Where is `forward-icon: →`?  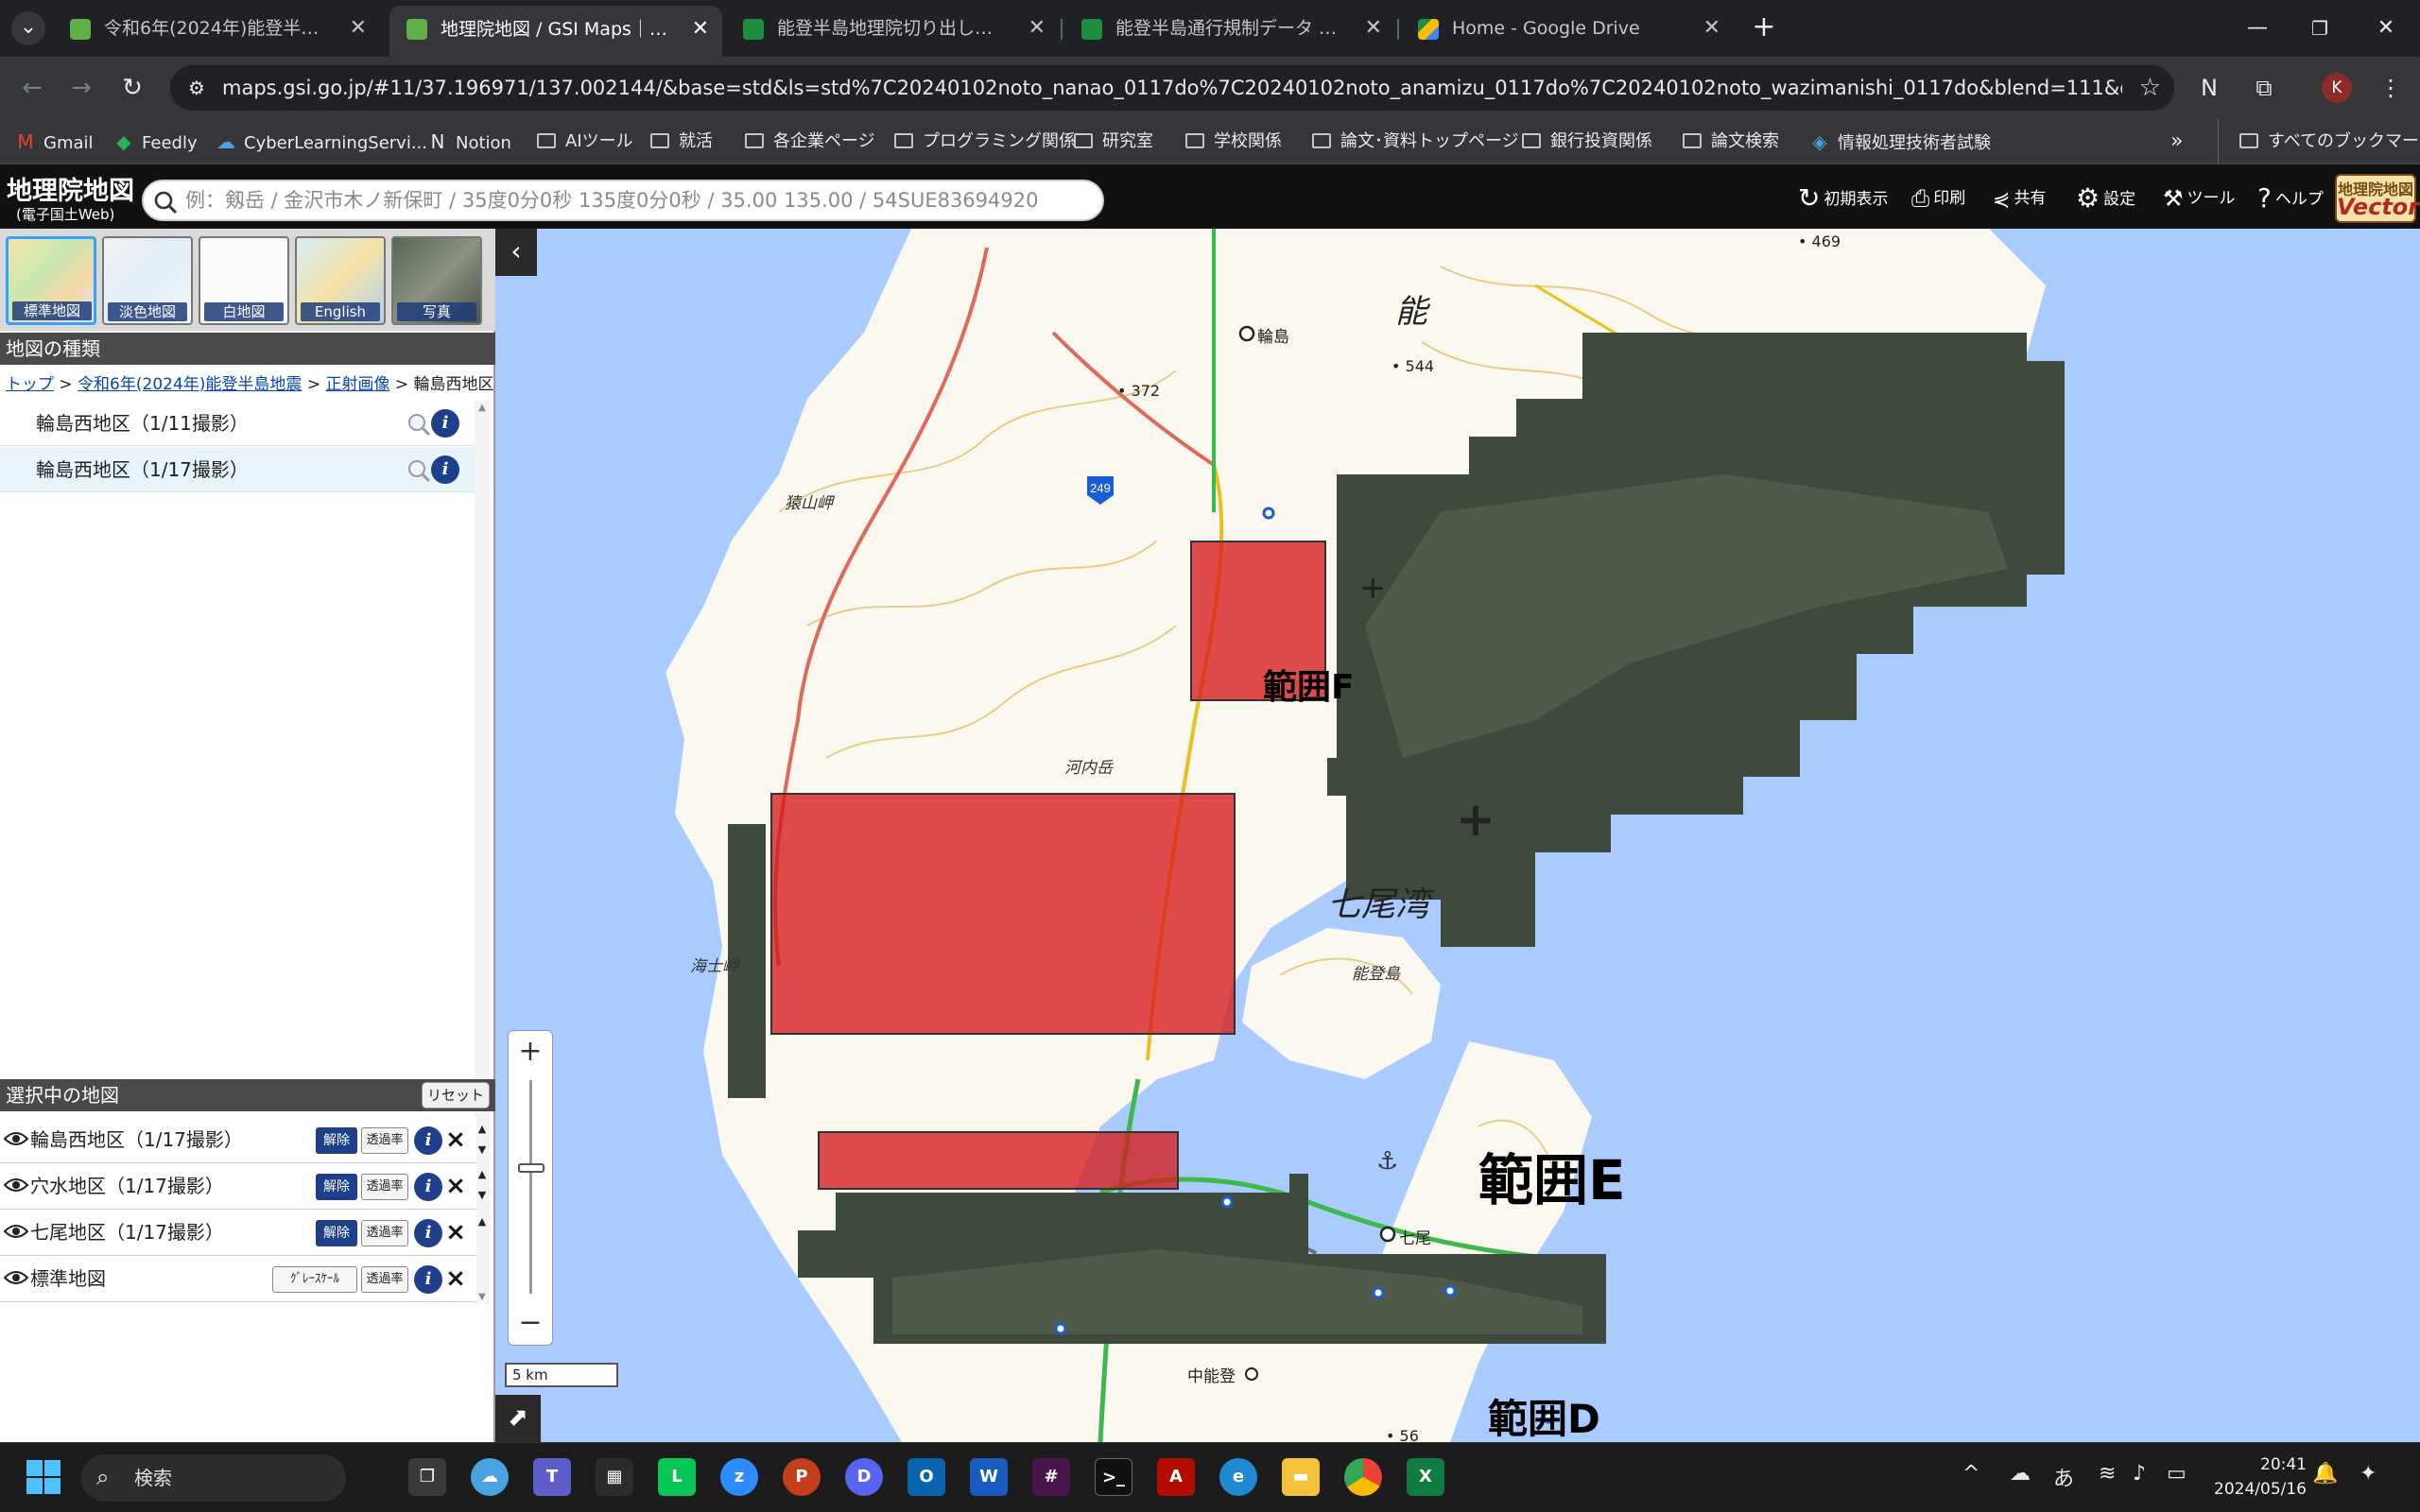 forward-icon: → is located at coordinates (81, 88).